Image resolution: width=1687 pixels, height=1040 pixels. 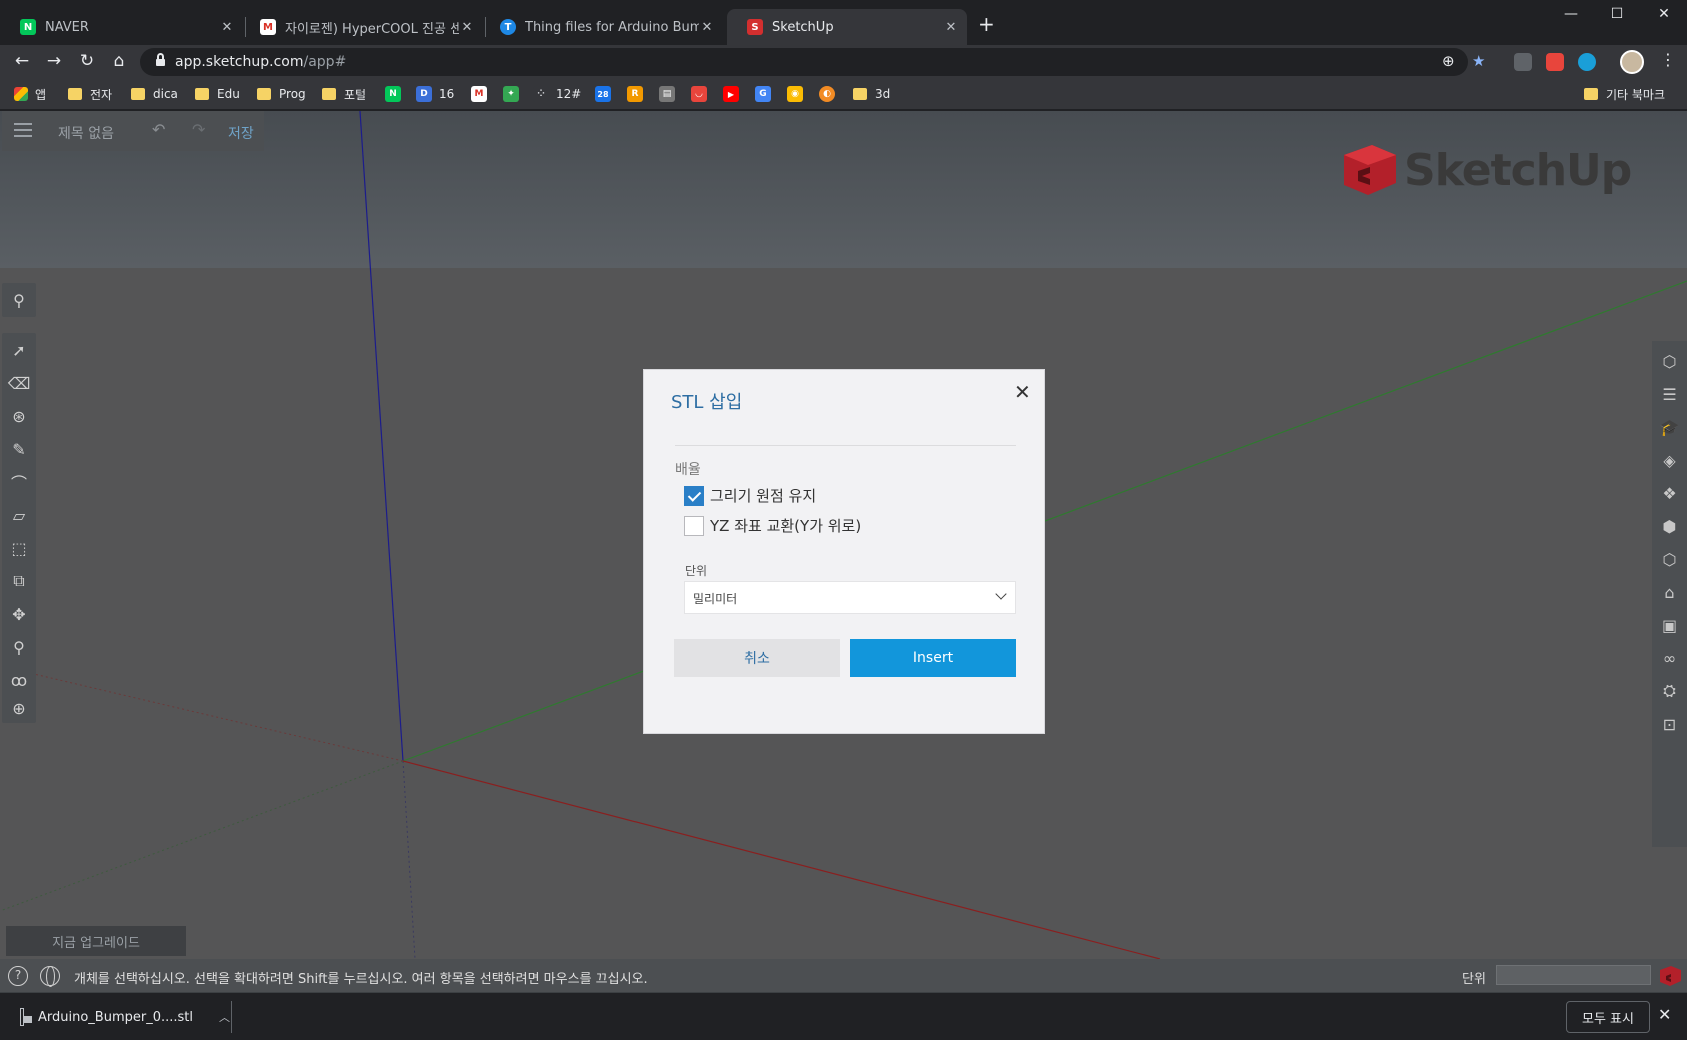 What do you see at coordinates (281, 94) in the screenshot?
I see `bookmark-folder: Prog` at bounding box center [281, 94].